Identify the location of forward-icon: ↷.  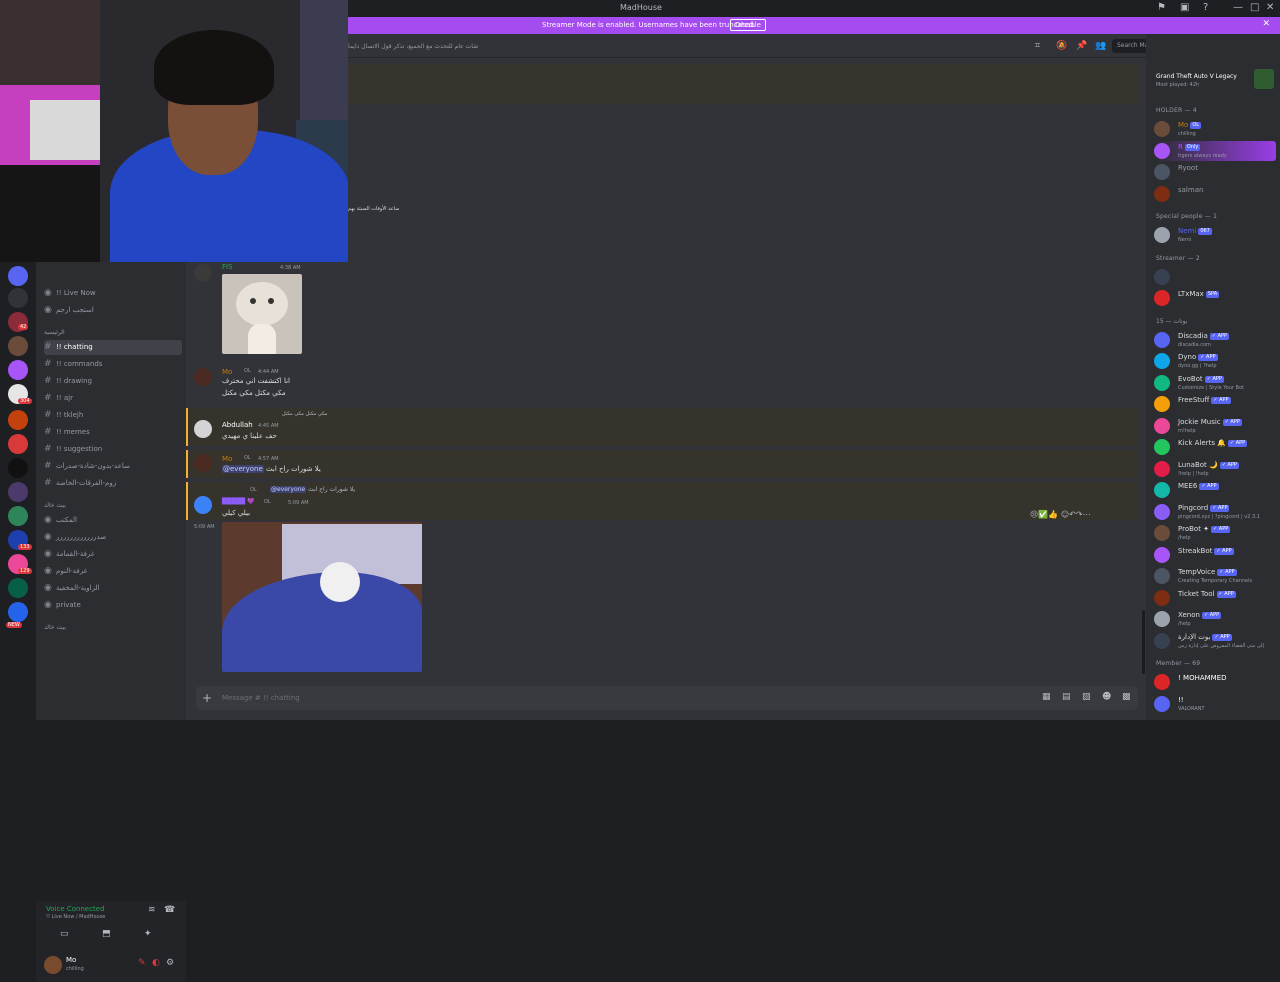
(1079, 514).